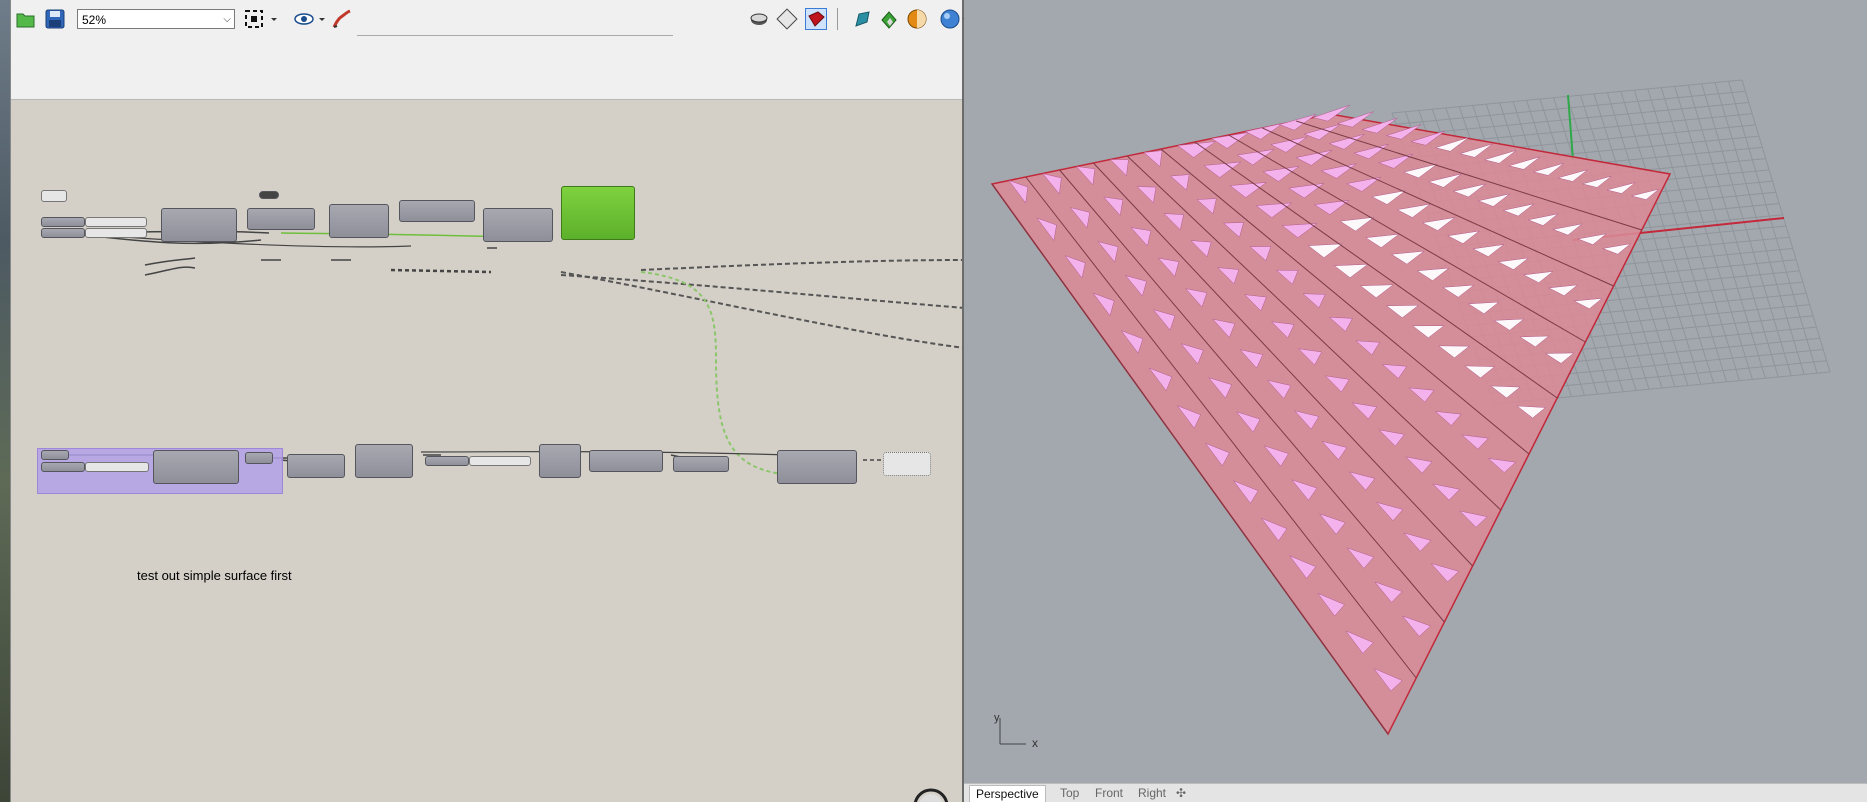 This screenshot has height=802, width=1867. I want to click on world-axis-widget, so click(1012, 731).